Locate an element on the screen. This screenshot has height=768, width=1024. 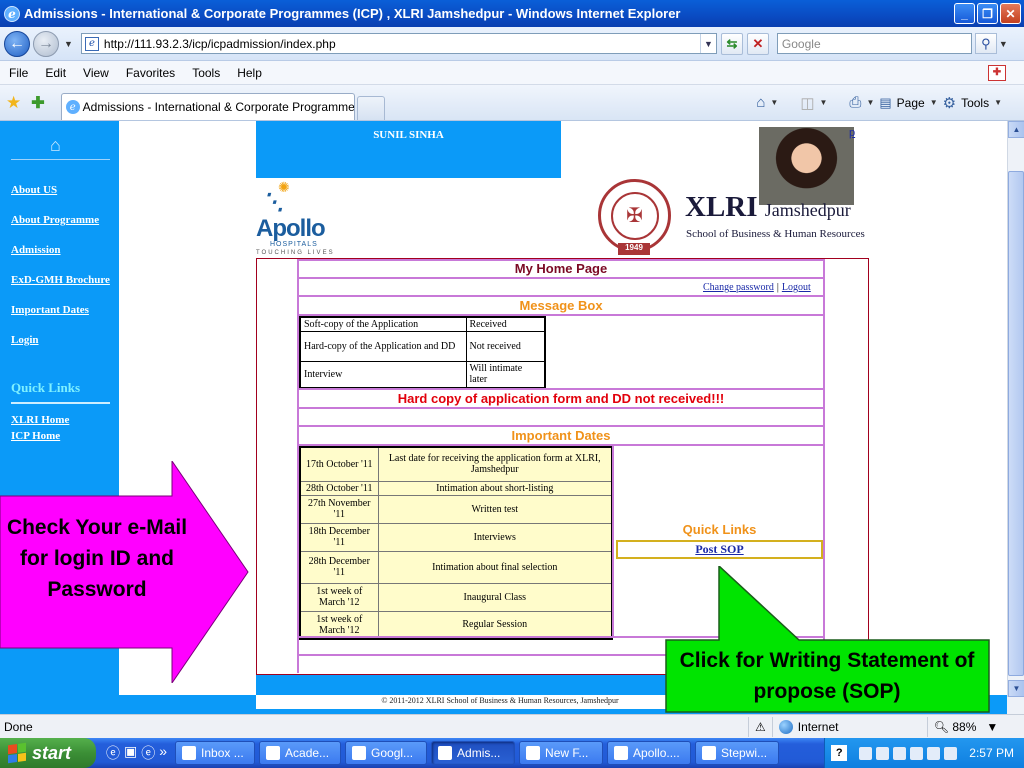
zoom-control: 🔍︎ 88% ▼ is located at coordinates (975, 726).